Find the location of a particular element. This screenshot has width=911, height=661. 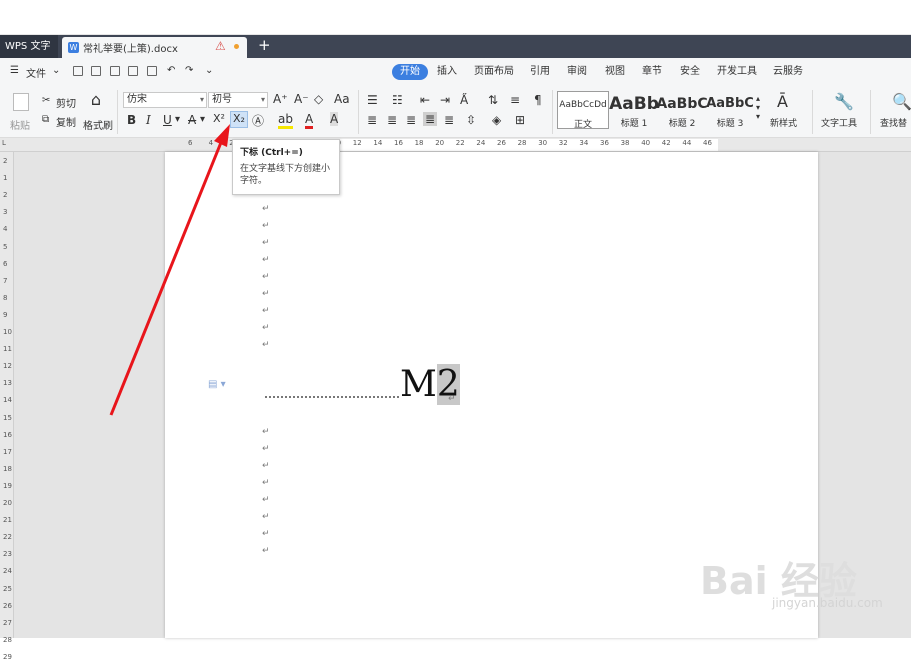

style-heading-2: AaBbC 标题 2 is located at coordinates (682, 110).